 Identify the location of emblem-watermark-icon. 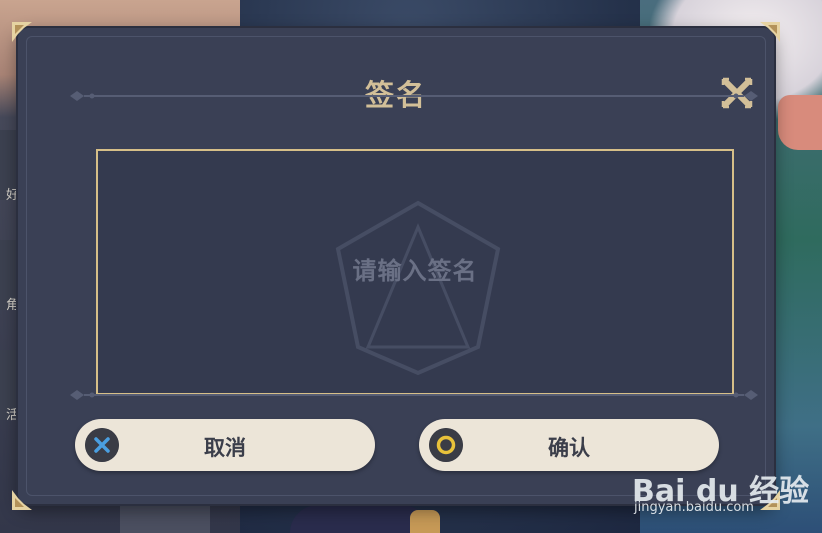
(418, 288).